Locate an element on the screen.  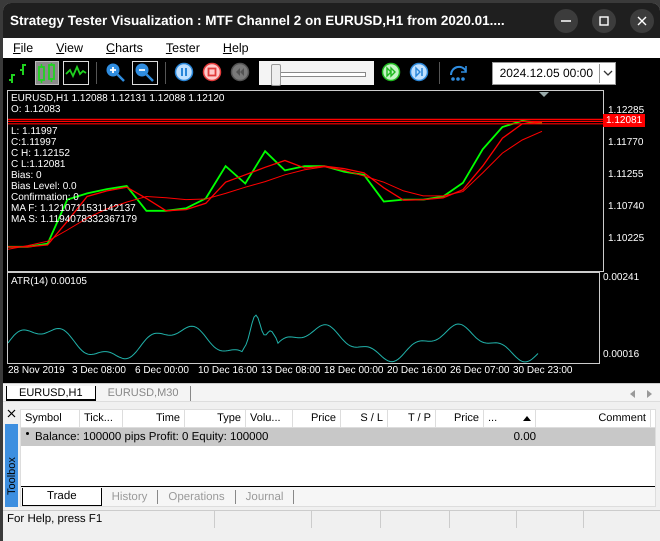
balance-text: Balance: 100000 pips Profit: 0 Equity: 100000 is located at coordinates (152, 437).